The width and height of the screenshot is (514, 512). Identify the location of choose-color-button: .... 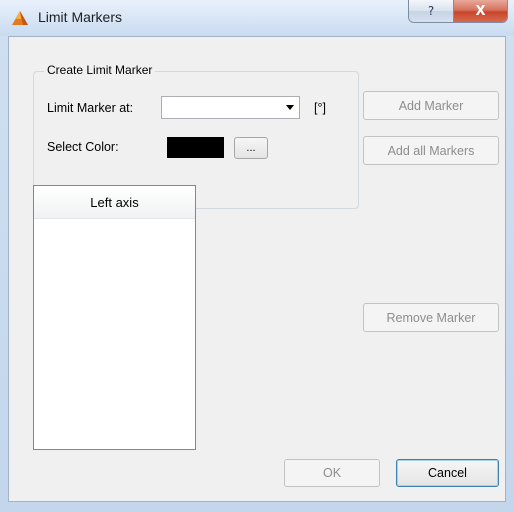
(251, 148).